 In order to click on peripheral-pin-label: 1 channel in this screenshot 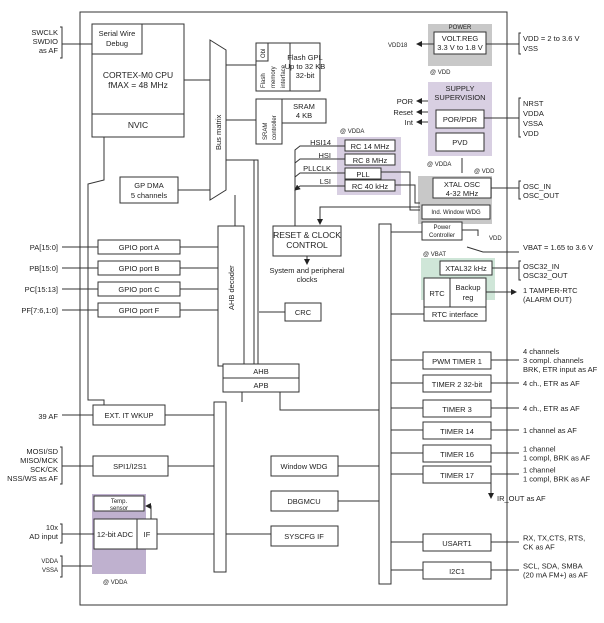, I will do `click(539, 449)`.